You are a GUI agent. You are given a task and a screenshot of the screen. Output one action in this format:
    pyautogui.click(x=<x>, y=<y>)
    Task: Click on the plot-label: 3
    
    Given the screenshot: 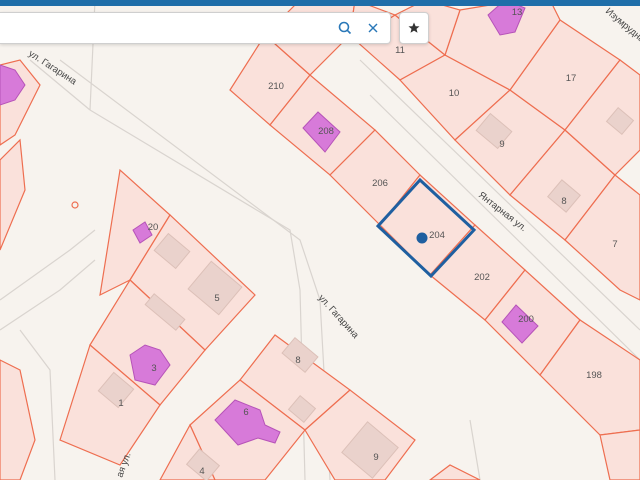 What is the action you would take?
    pyautogui.click(x=153, y=368)
    